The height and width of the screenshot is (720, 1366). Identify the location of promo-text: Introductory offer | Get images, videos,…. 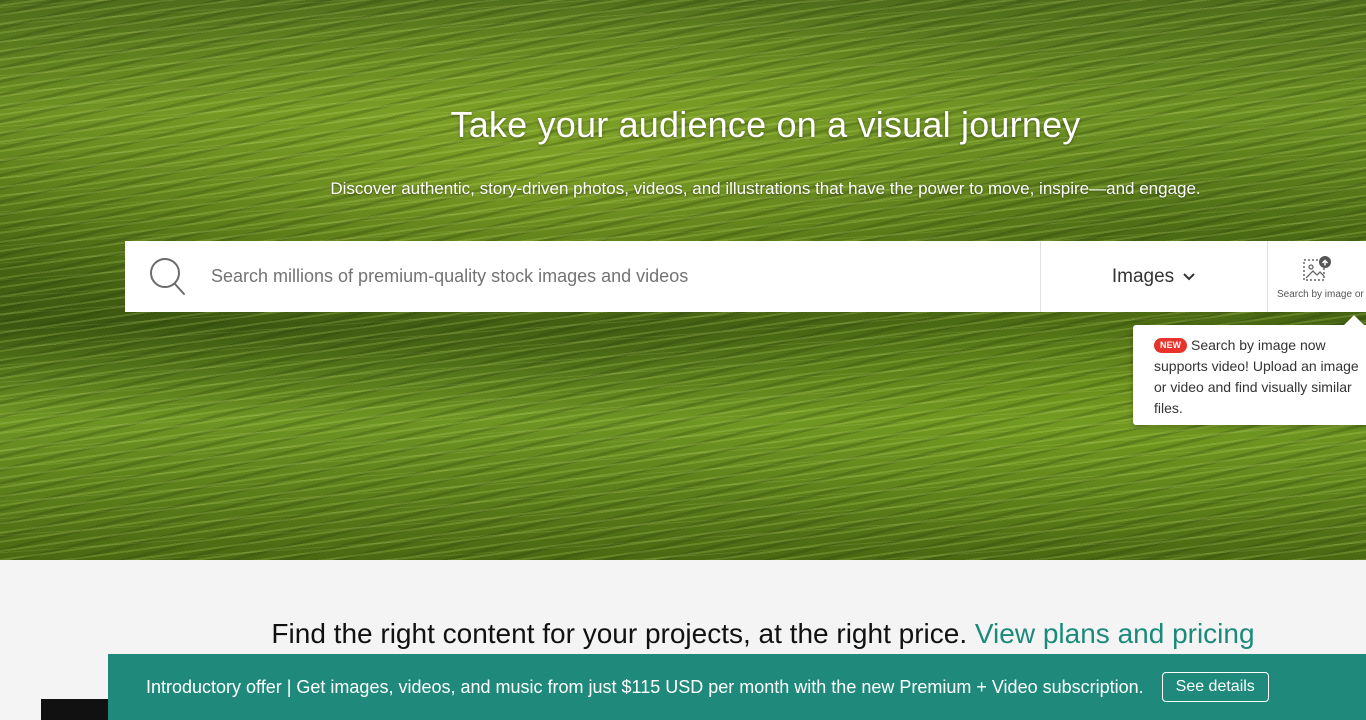
(645, 686).